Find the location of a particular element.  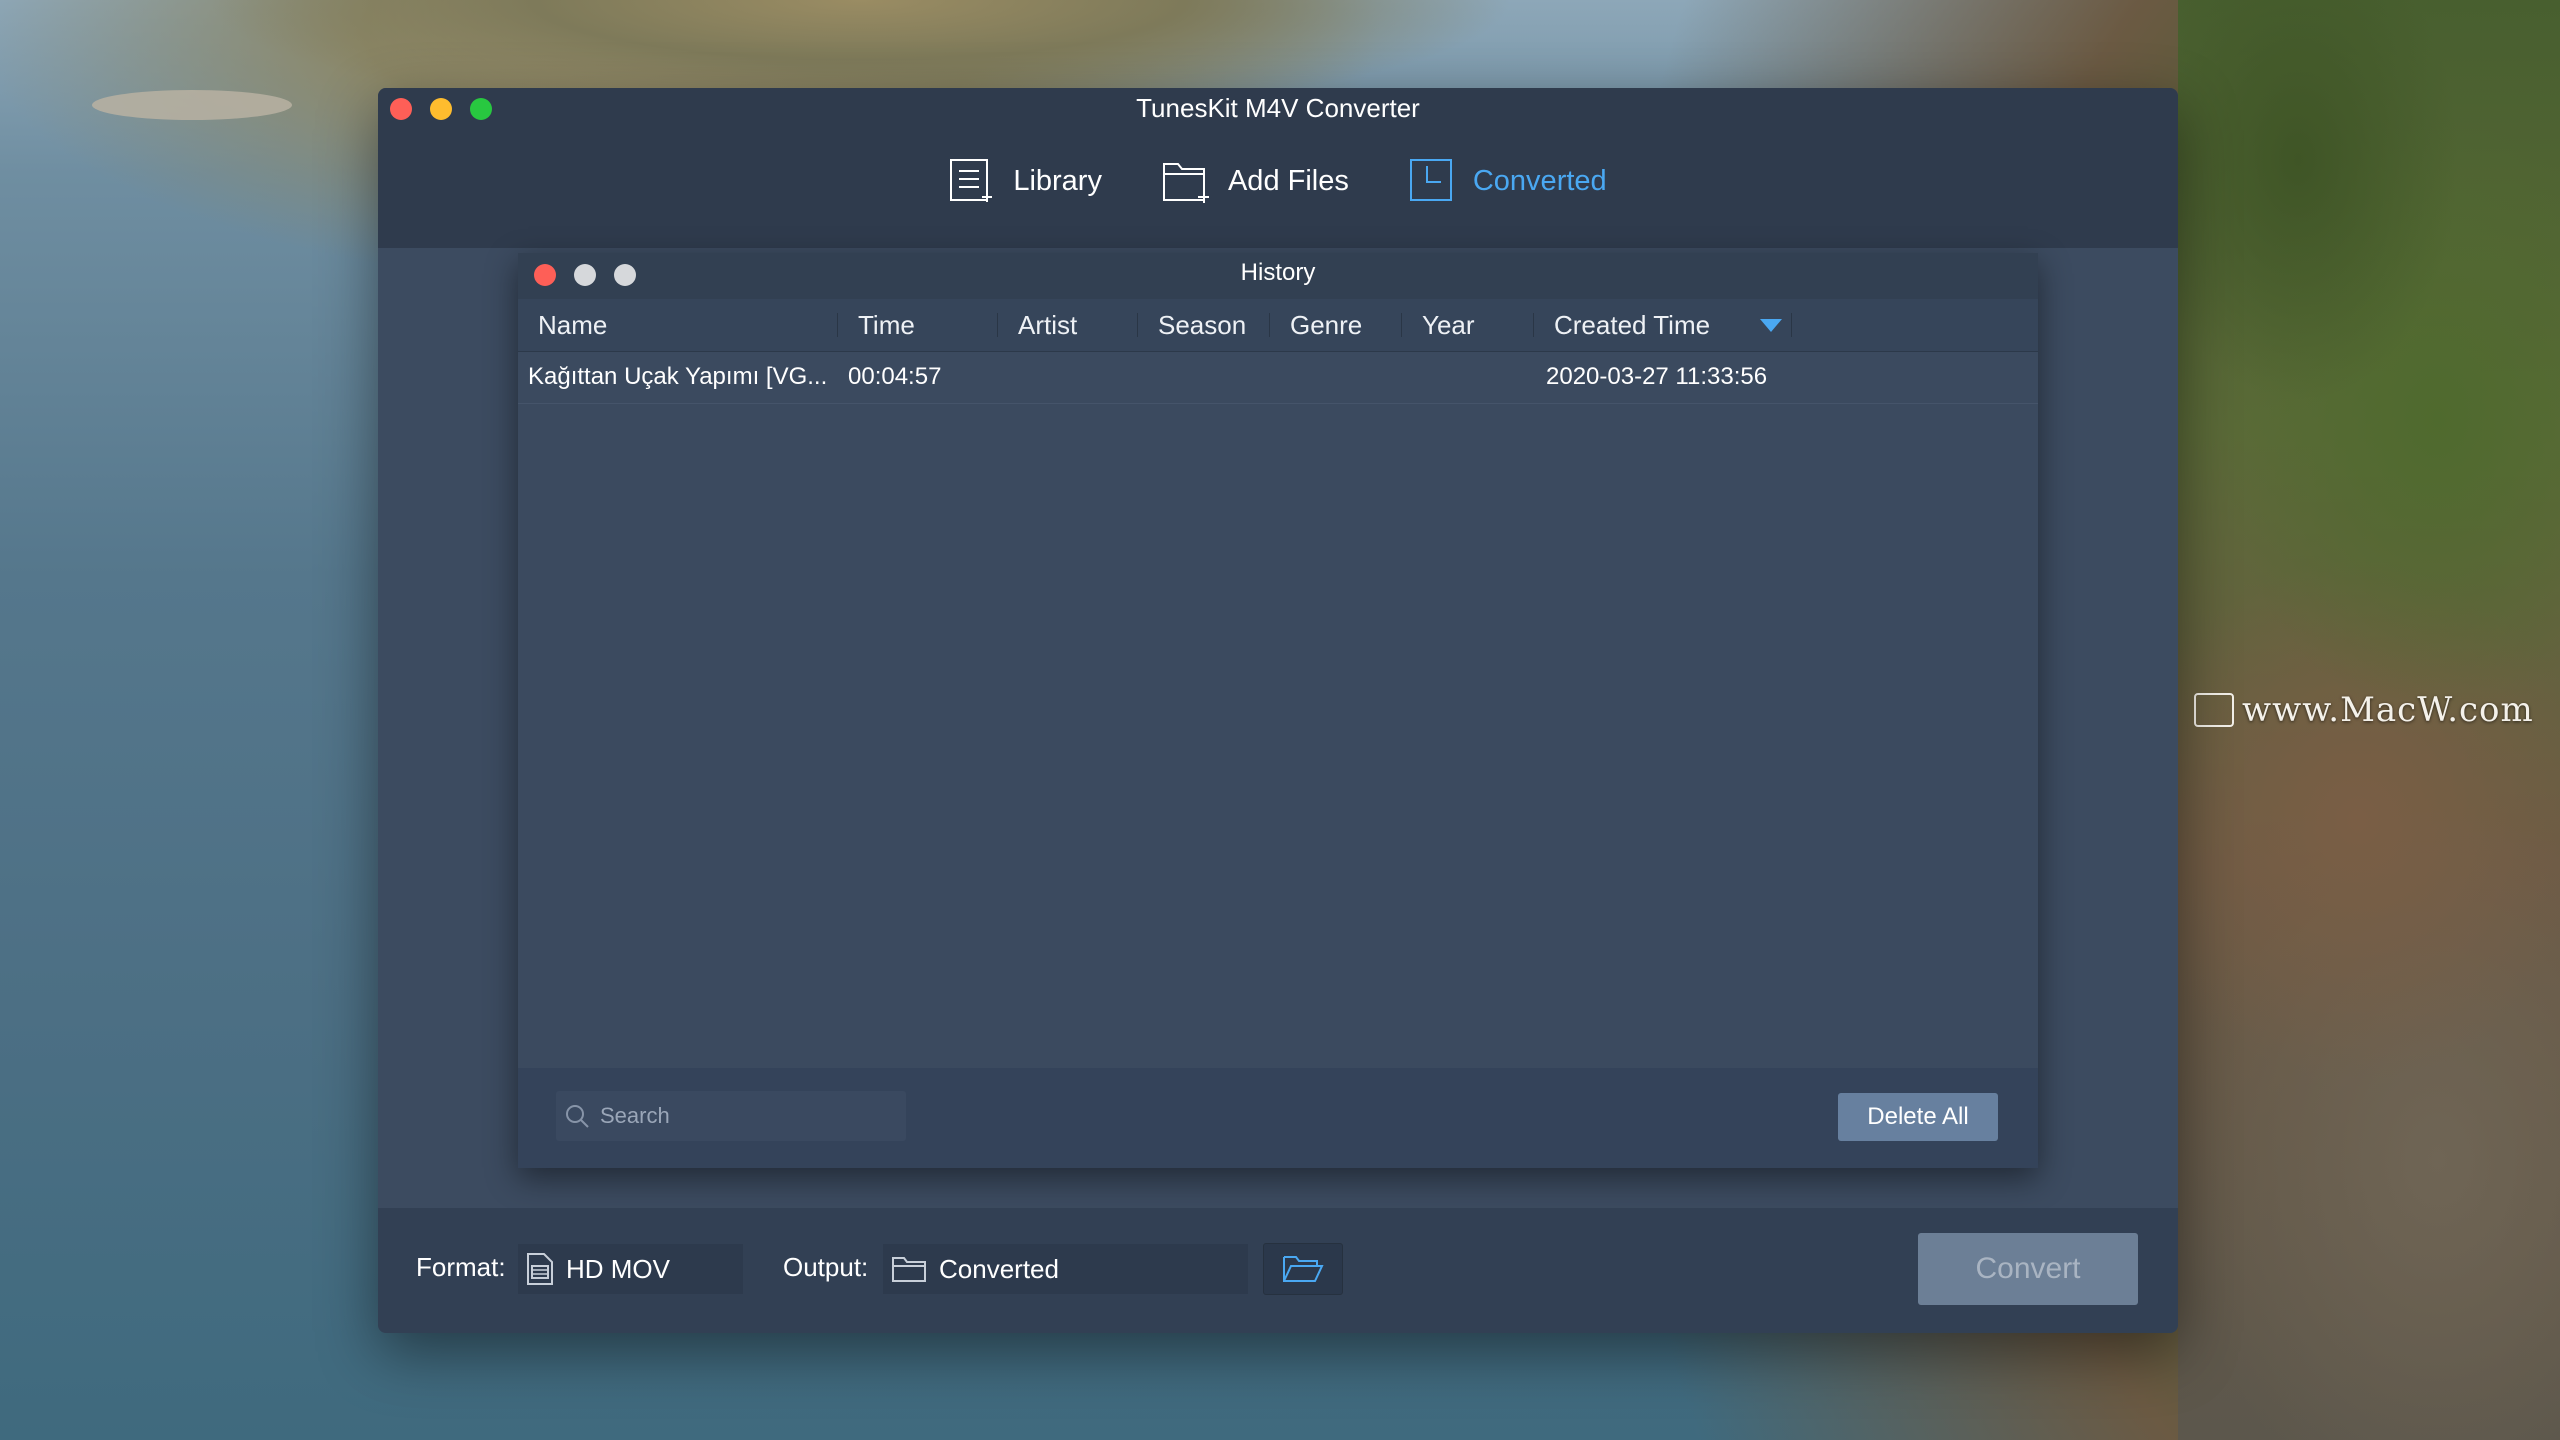

add-files-icon is located at coordinates (1185, 183).